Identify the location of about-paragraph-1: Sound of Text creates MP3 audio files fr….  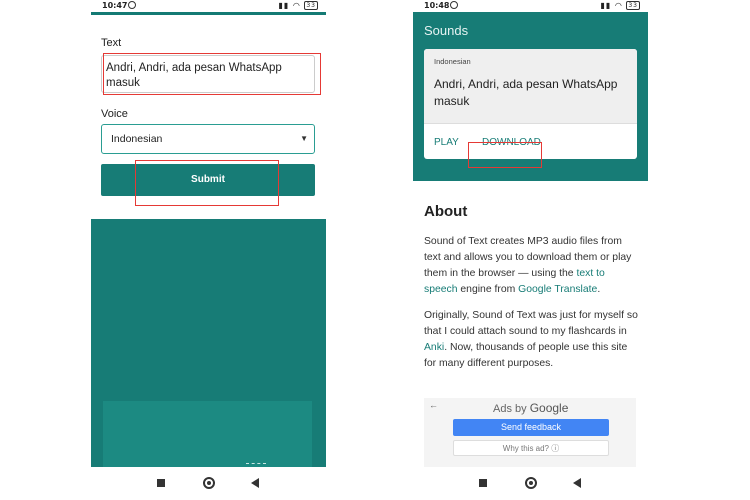
(532, 266).